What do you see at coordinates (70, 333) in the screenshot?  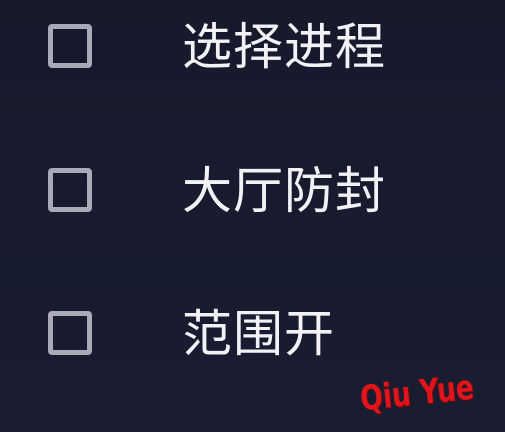 I see `range-on-checkbox` at bounding box center [70, 333].